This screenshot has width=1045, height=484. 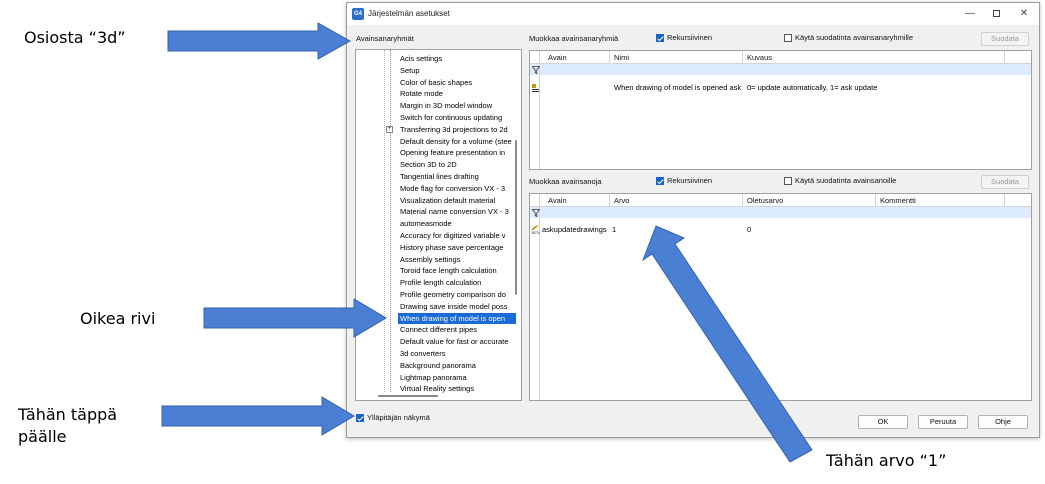 What do you see at coordinates (42, 436) in the screenshot?
I see `annotation-tahan-tappa-line2: päälle` at bounding box center [42, 436].